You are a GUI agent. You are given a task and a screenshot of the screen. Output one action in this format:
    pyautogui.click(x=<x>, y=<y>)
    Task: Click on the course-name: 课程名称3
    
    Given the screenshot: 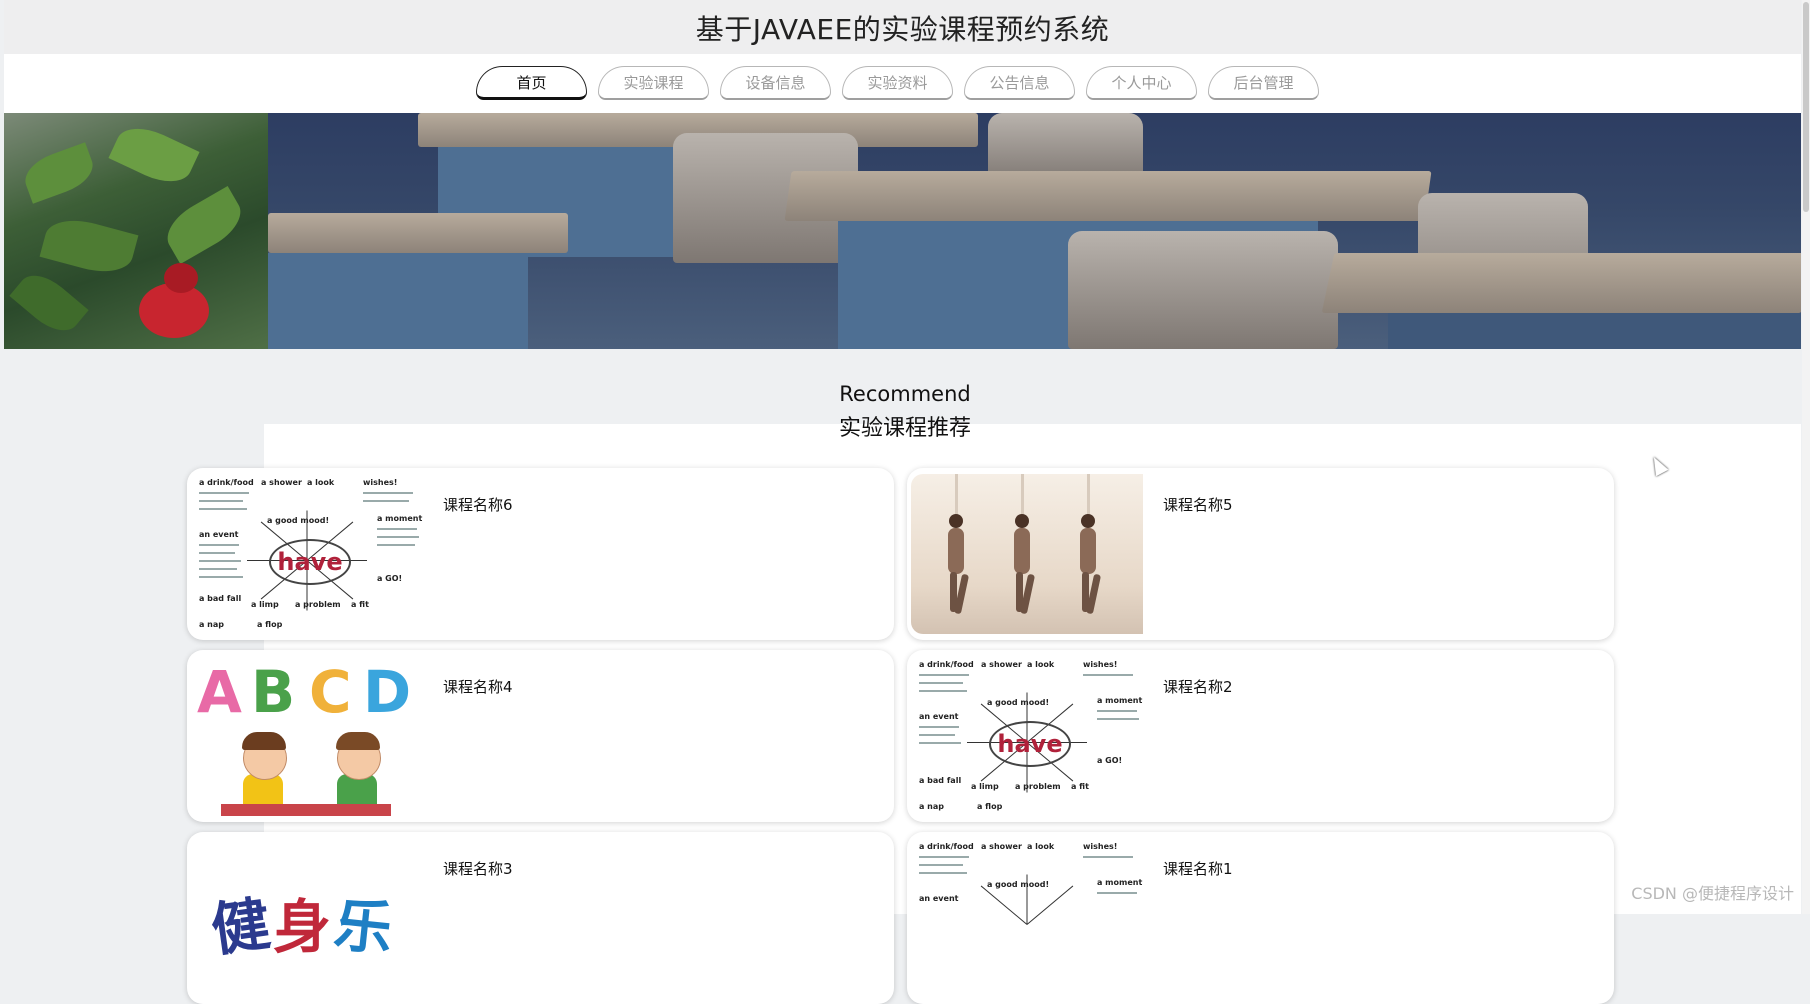 What is the action you would take?
    pyautogui.click(x=478, y=868)
    